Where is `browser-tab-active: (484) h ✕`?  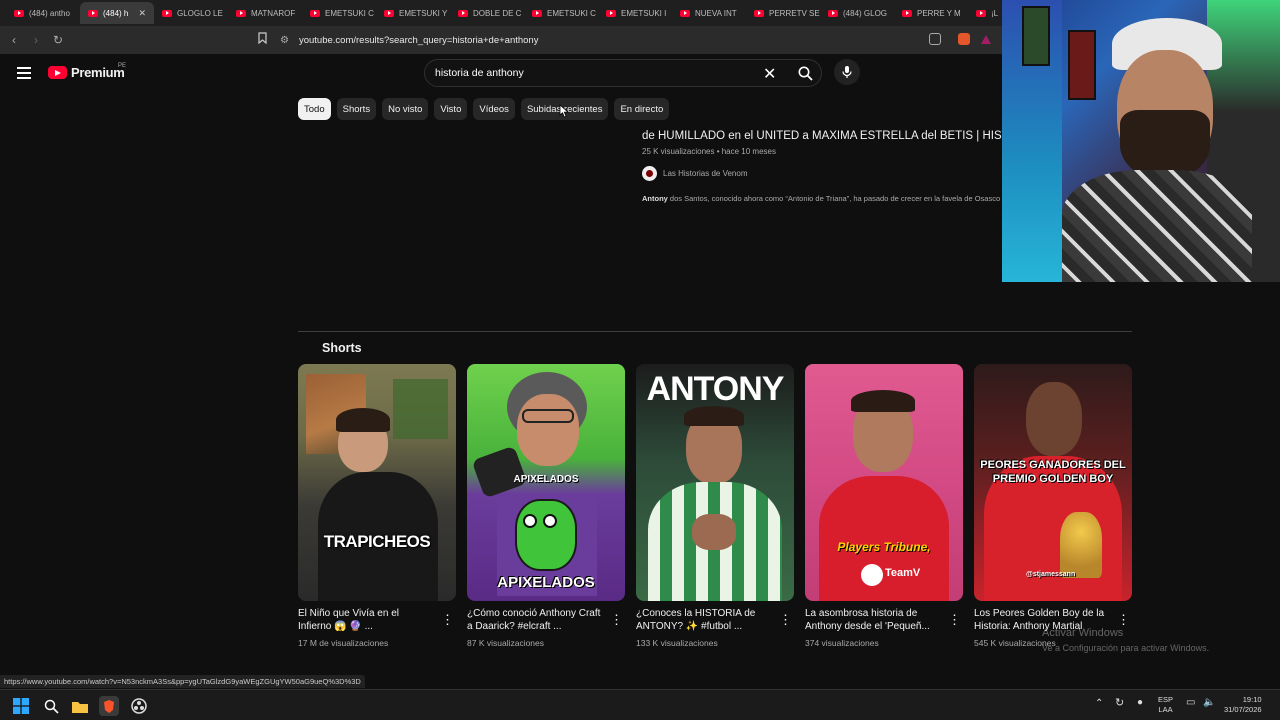
browser-tab-active: (484) h ✕ is located at coordinates (117, 13).